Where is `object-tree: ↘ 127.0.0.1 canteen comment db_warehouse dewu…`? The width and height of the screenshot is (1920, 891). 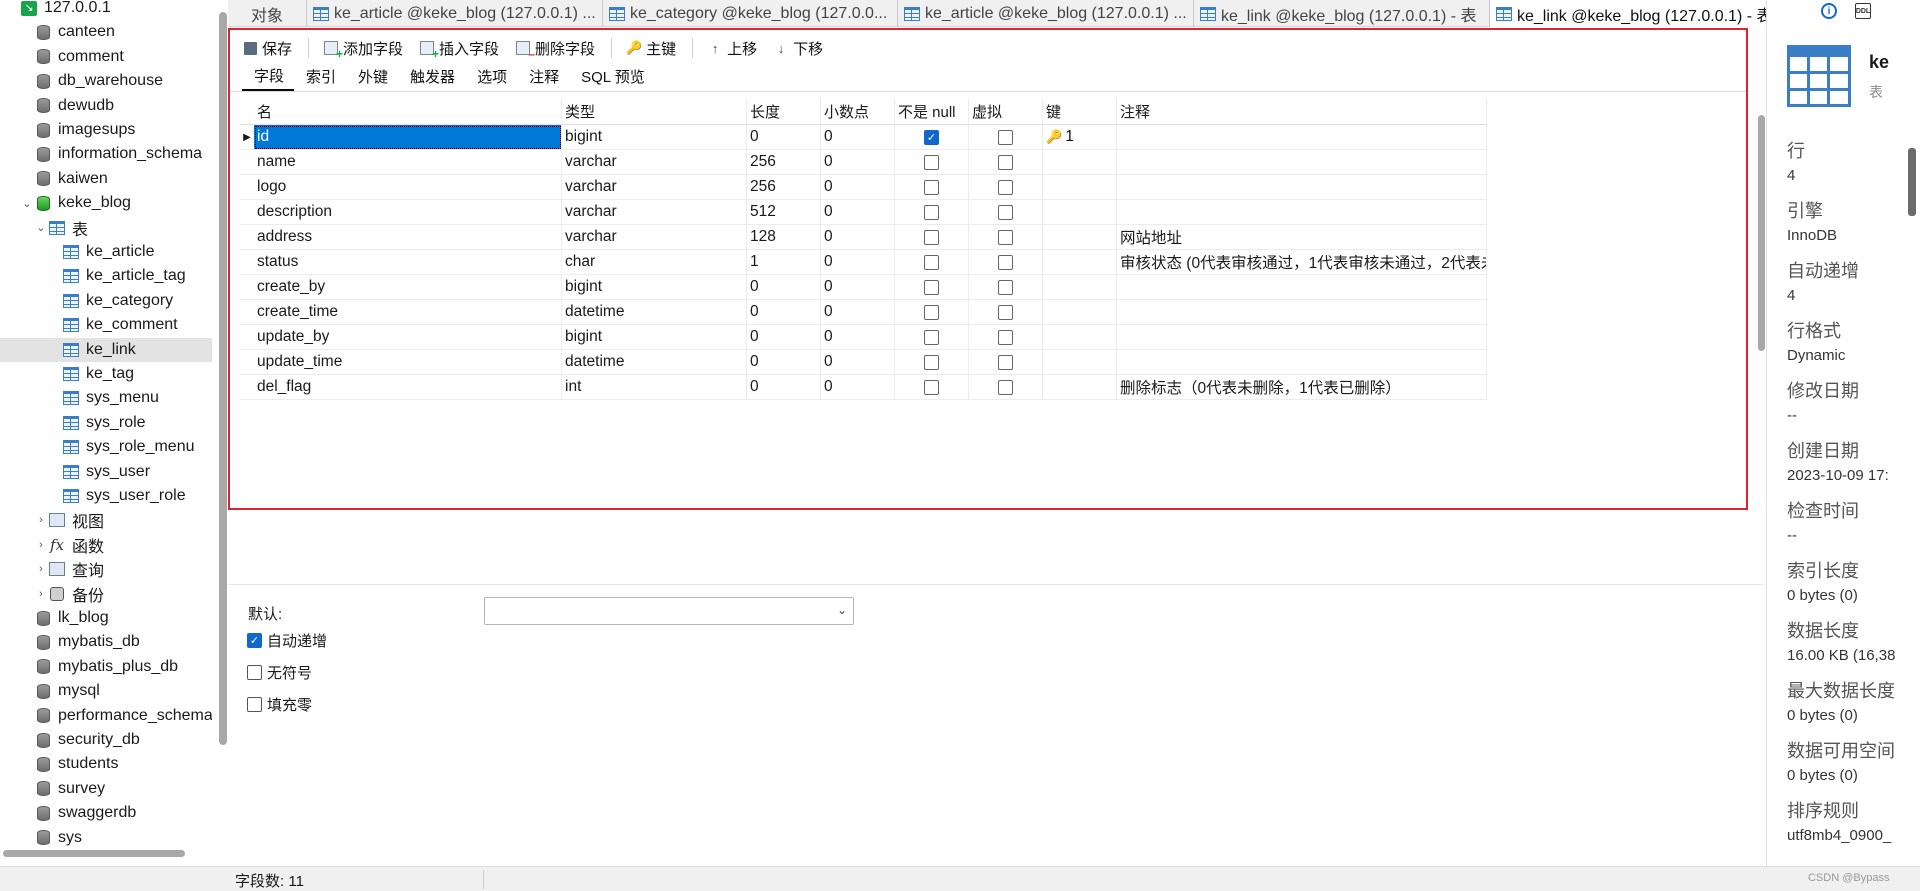 object-tree: ↘ 127.0.0.1 canteen comment db_warehouse dewu… is located at coordinates (106, 431).